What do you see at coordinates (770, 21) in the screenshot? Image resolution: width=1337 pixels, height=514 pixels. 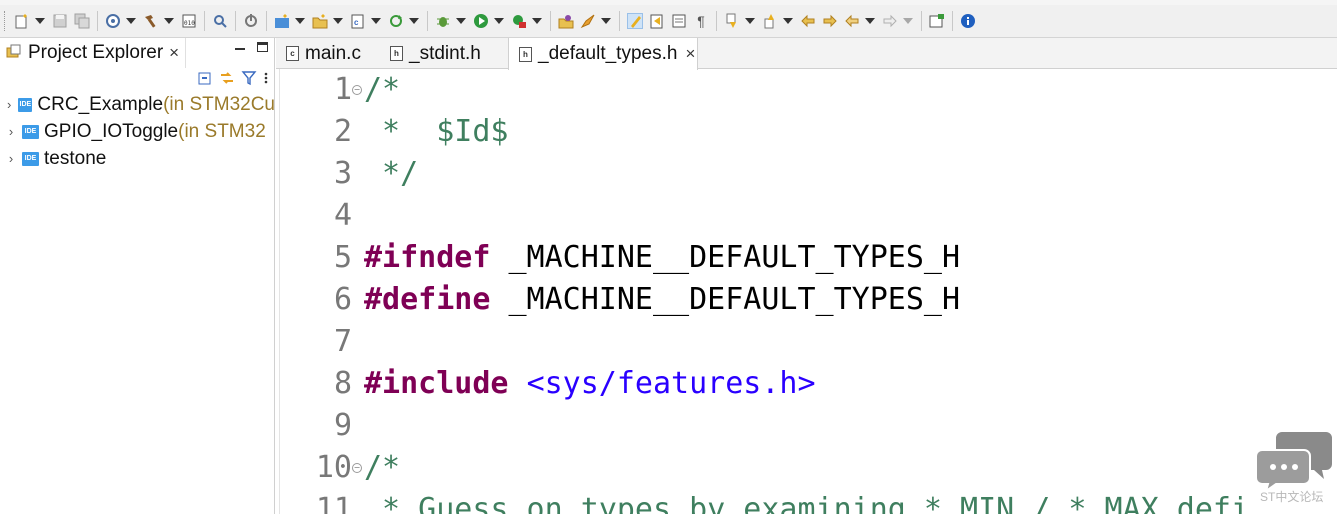 I see `prev-annotation-icon` at bounding box center [770, 21].